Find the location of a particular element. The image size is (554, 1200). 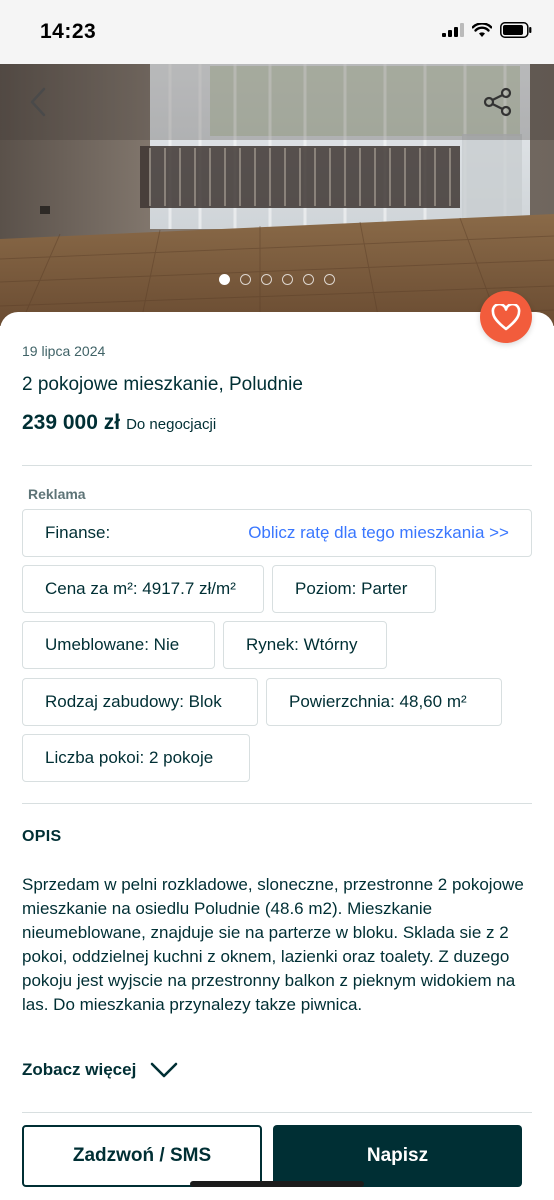

heart-icon is located at coordinates (506, 316).